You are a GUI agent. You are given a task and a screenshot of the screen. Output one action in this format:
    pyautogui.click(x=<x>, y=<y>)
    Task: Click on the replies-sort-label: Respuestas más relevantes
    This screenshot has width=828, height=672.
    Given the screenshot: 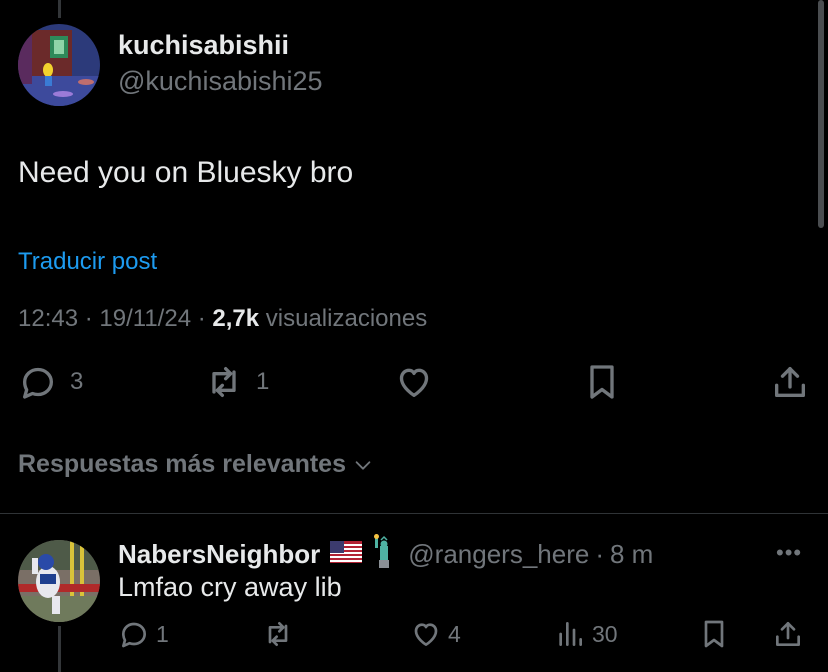 What is the action you would take?
    pyautogui.click(x=182, y=464)
    